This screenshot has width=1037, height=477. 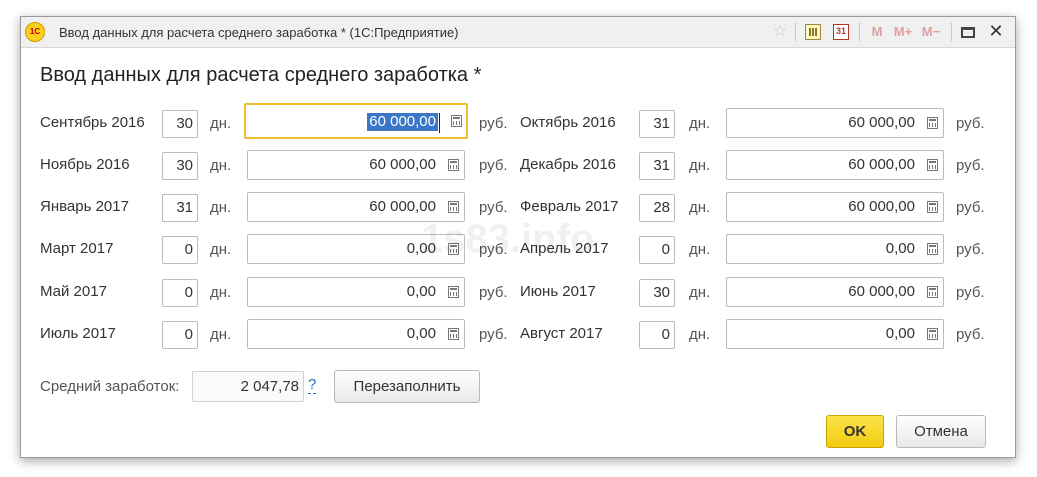 What do you see at coordinates (110, 386) in the screenshot?
I see `average-earnings-label: Средний заработок:` at bounding box center [110, 386].